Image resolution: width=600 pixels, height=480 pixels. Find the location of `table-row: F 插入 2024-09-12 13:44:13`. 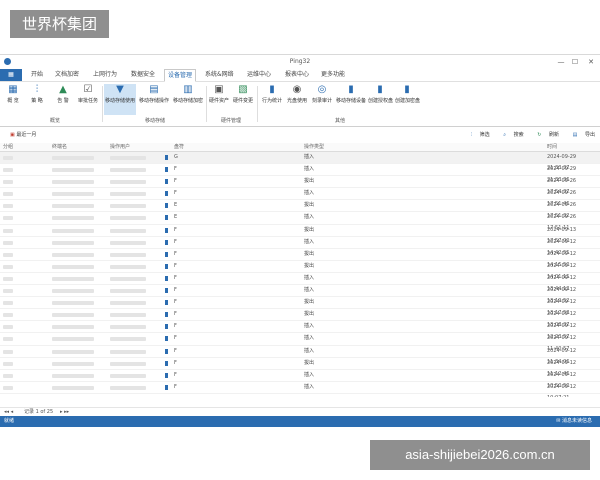

table-row: F 插入 2024-09-12 13:44:13 is located at coordinates (300, 282).